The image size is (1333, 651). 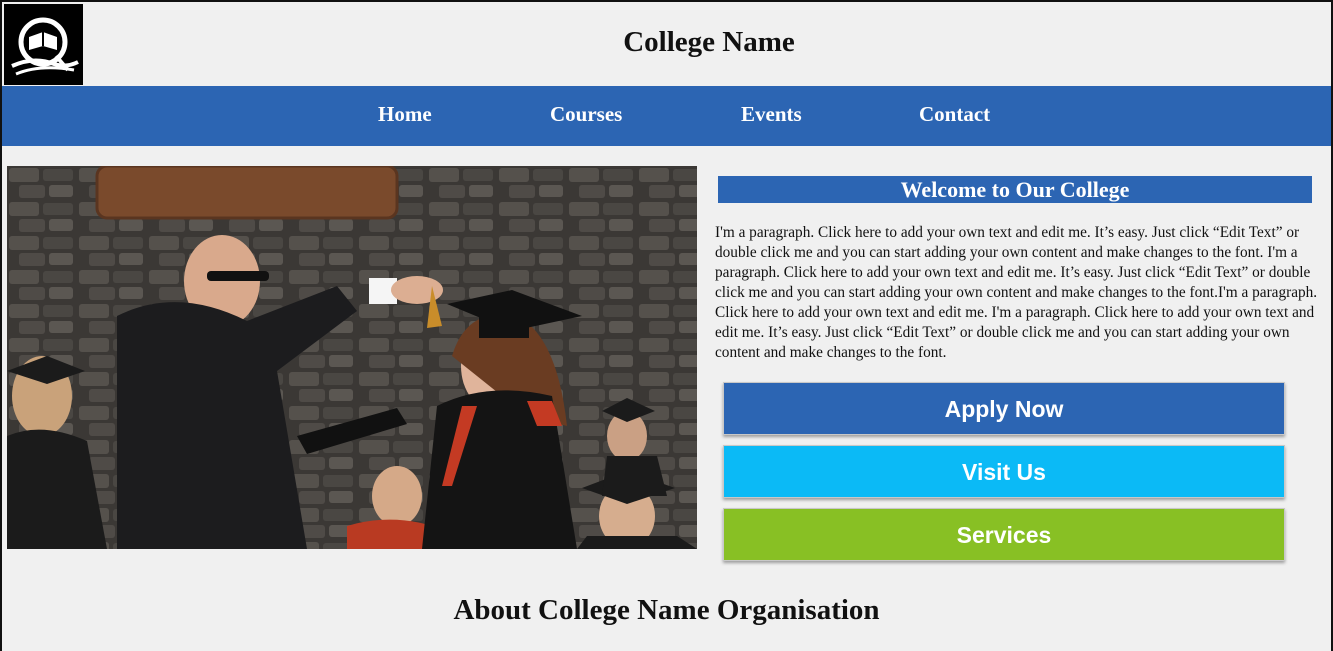 I want to click on apply-now-button: Apply Now, so click(x=1004, y=408).